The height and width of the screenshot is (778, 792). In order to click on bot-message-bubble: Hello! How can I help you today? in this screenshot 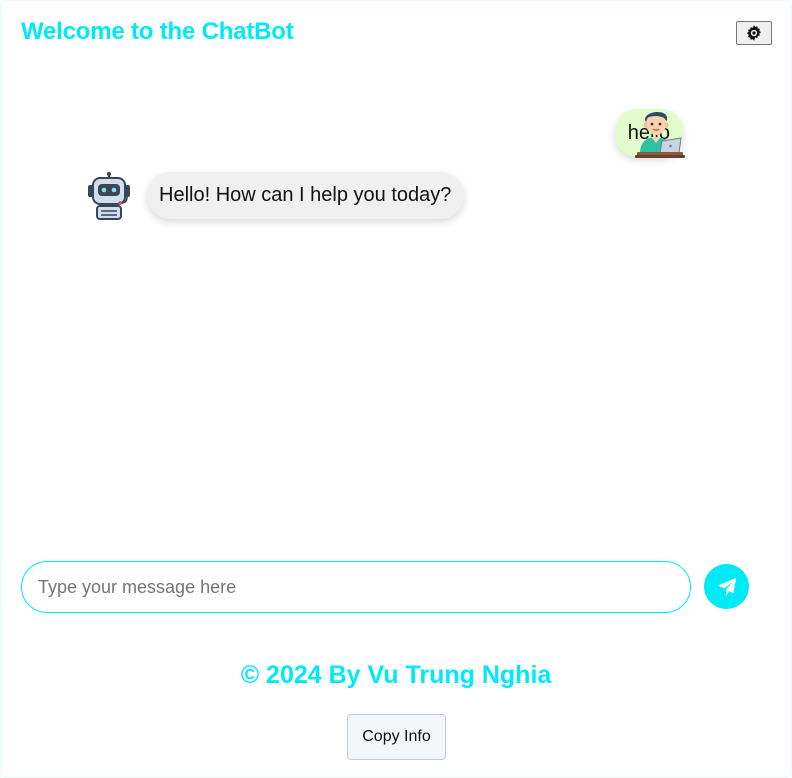, I will do `click(306, 195)`.